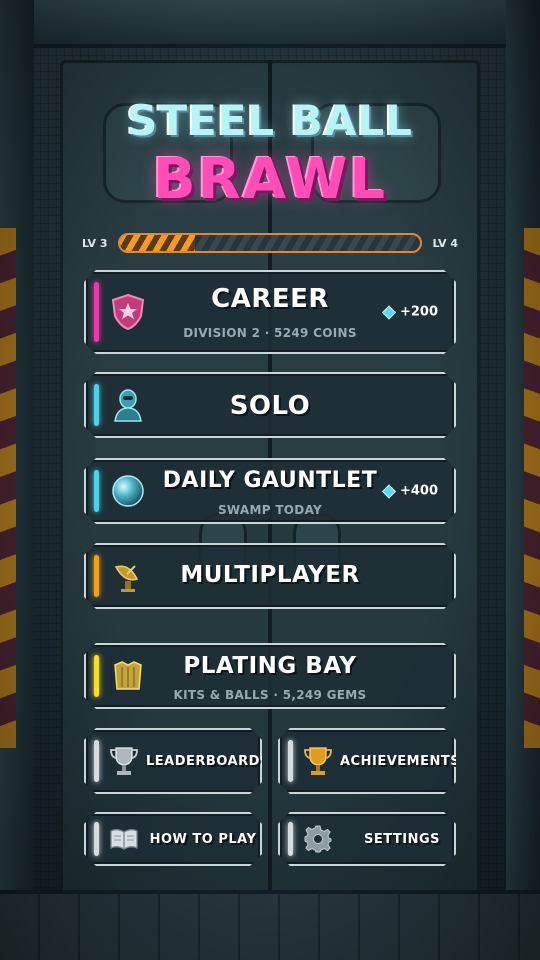 The image size is (540, 960). I want to click on current-level-label: LV 3, so click(95, 243).